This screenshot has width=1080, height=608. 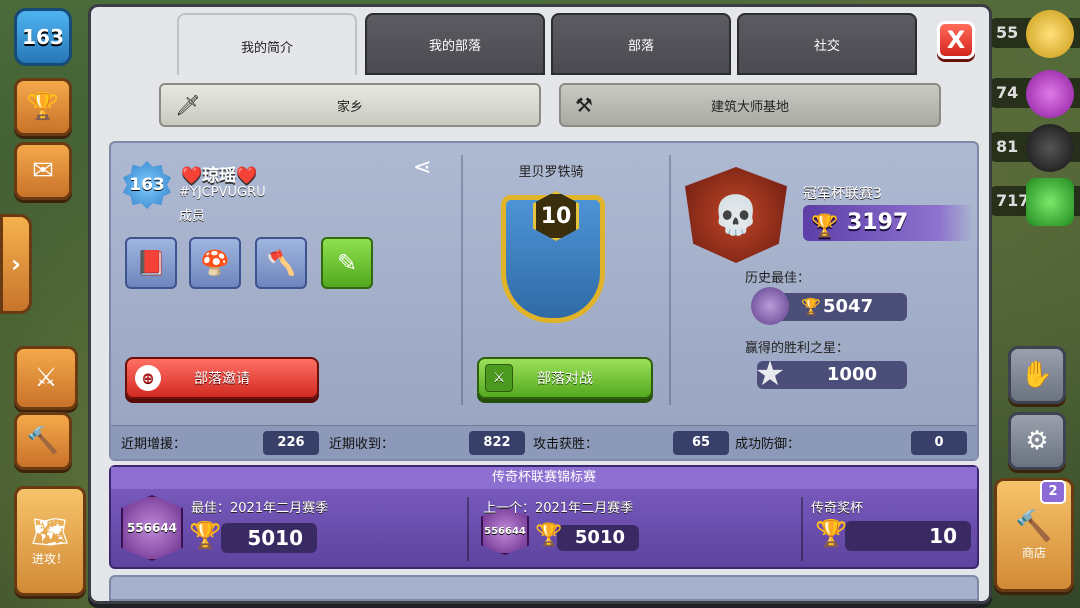 I want to click on champion-league-emblem: 💀, so click(x=736, y=215).